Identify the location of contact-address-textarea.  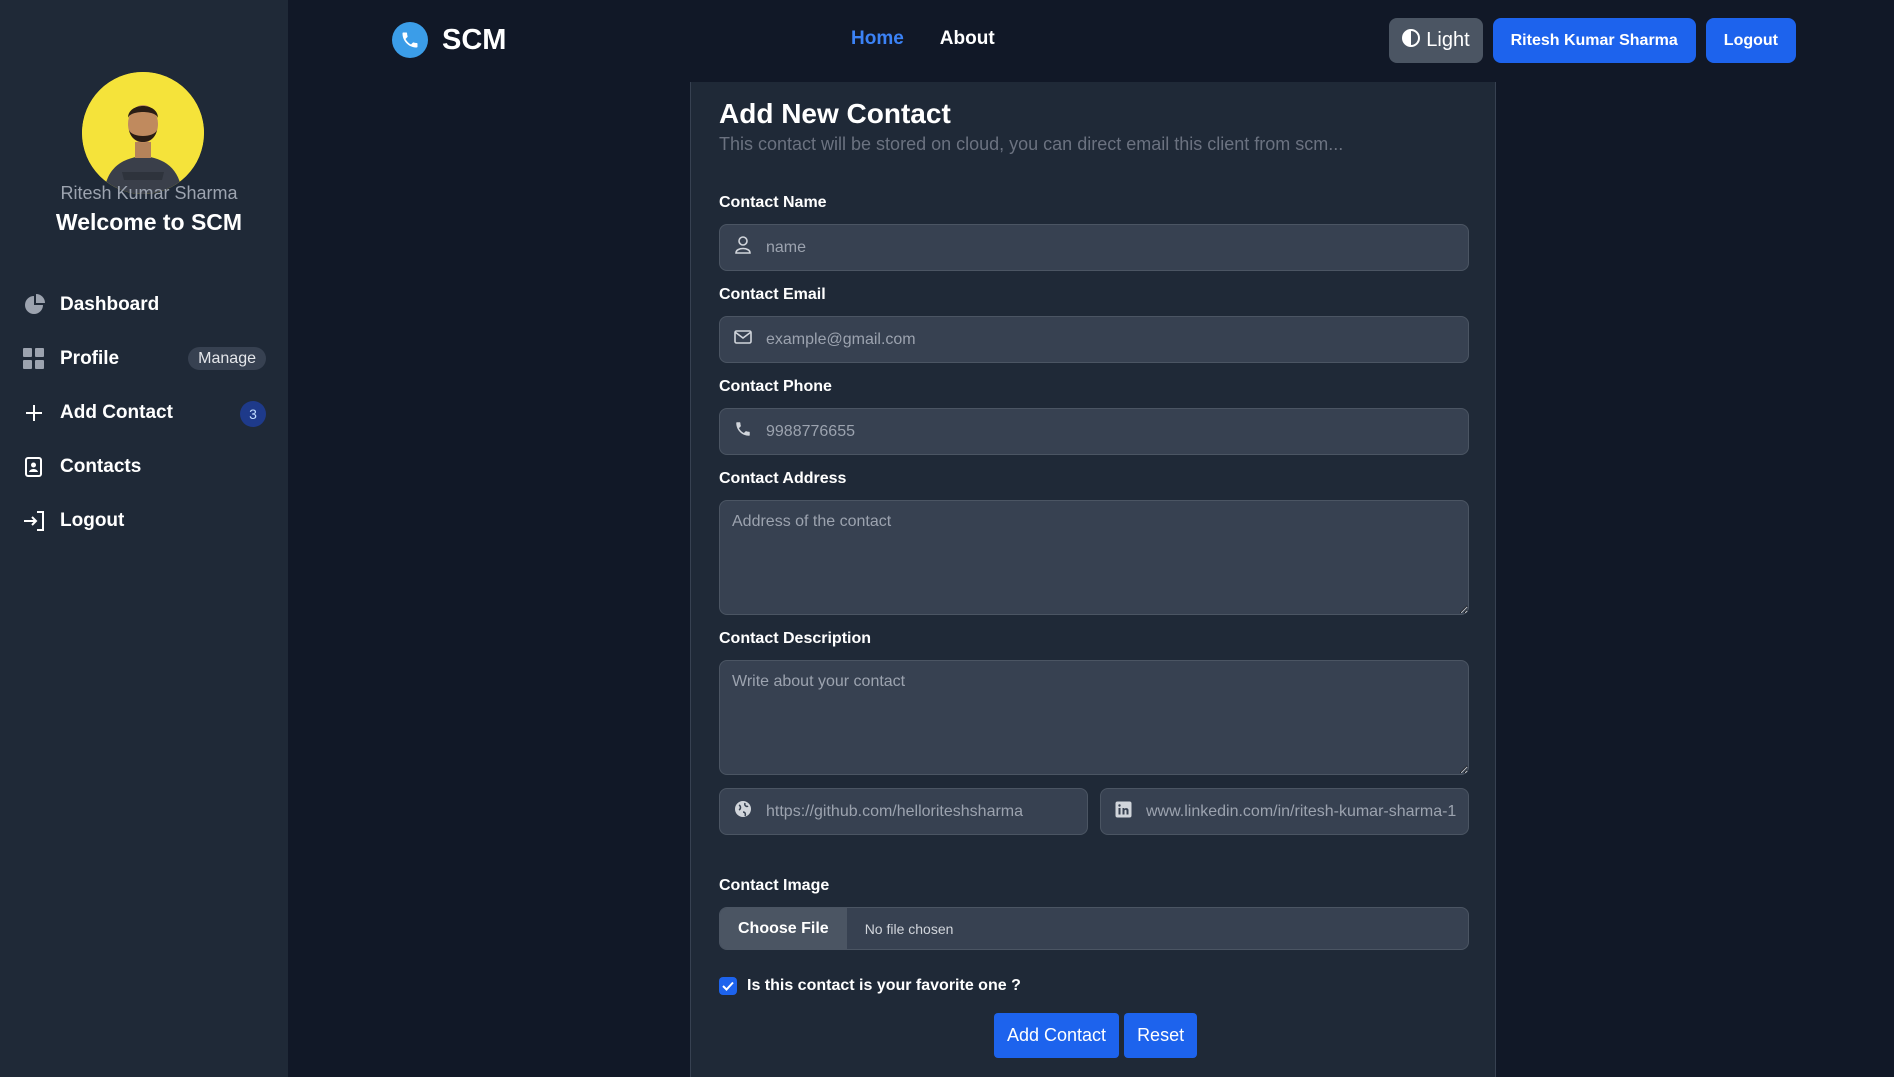
(1094, 557).